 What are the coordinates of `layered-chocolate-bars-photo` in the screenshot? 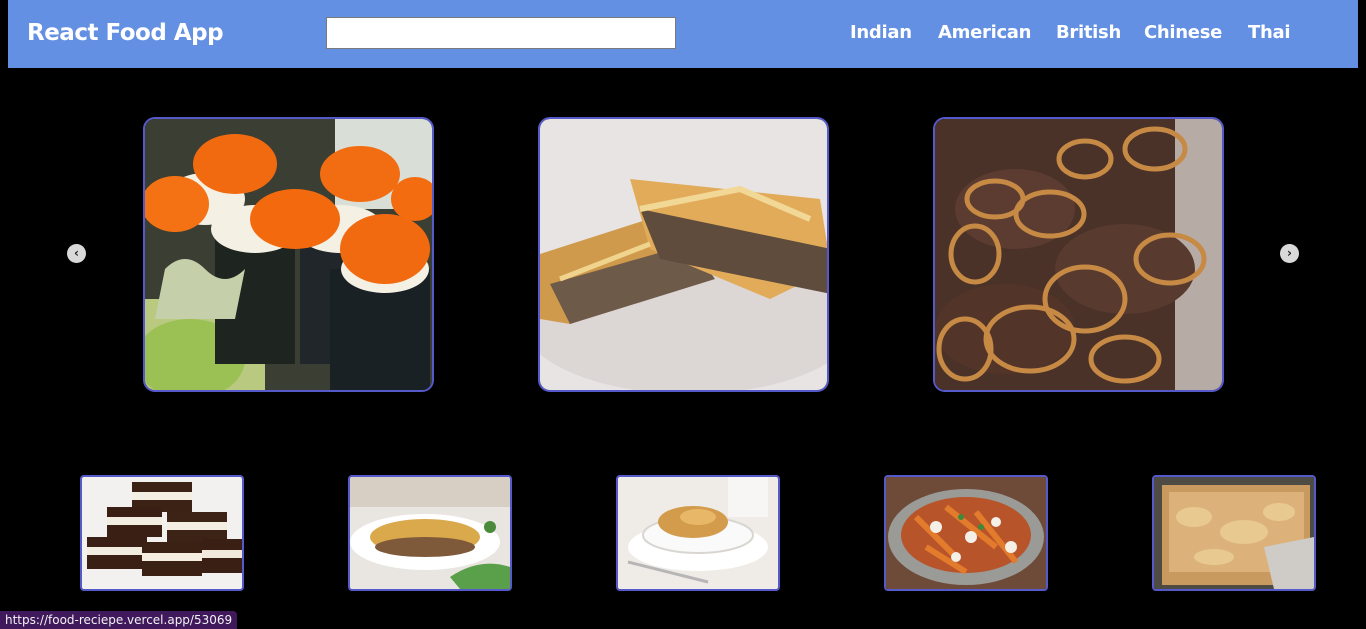 It's located at (162, 533).